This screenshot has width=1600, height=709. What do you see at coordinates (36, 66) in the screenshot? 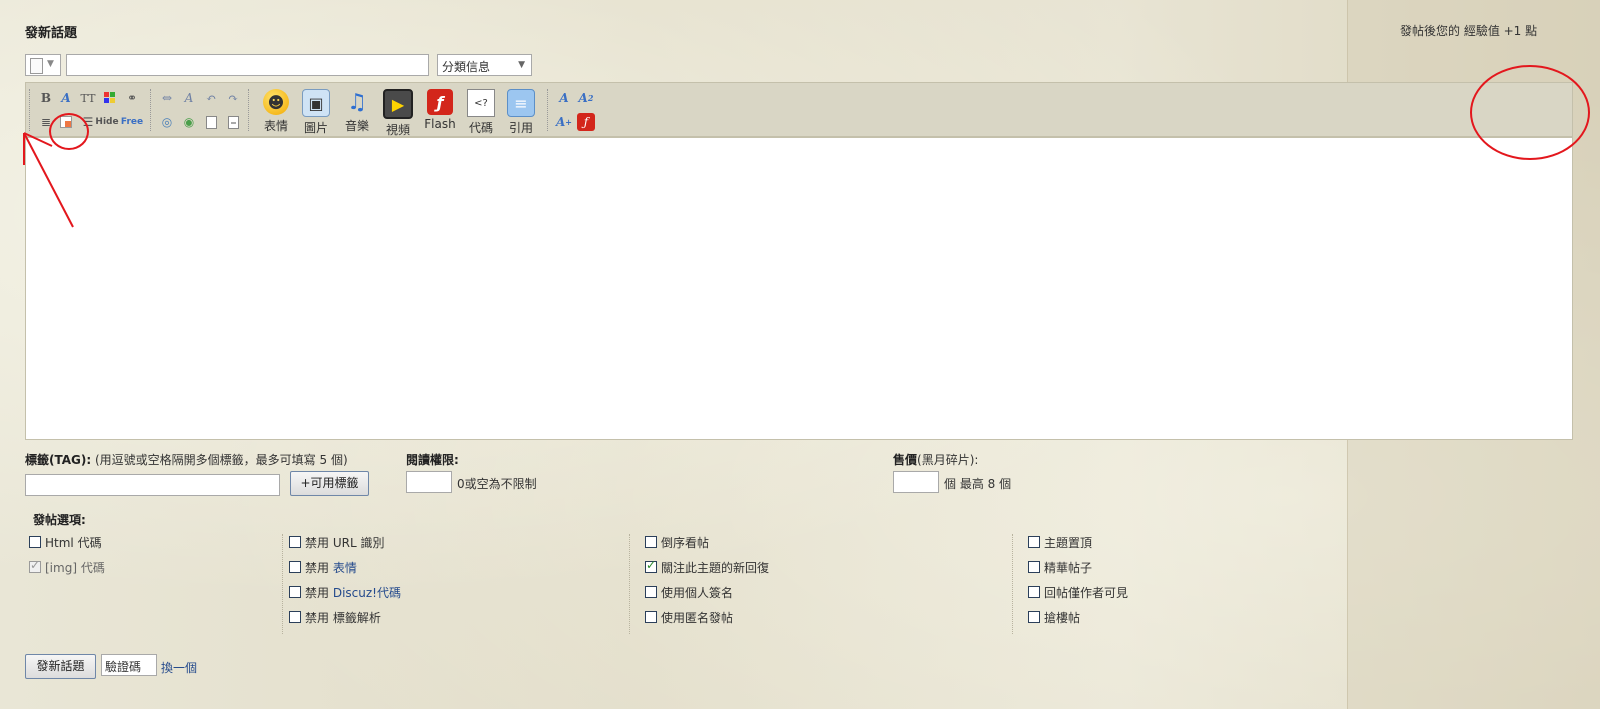
I see `document-icon` at bounding box center [36, 66].